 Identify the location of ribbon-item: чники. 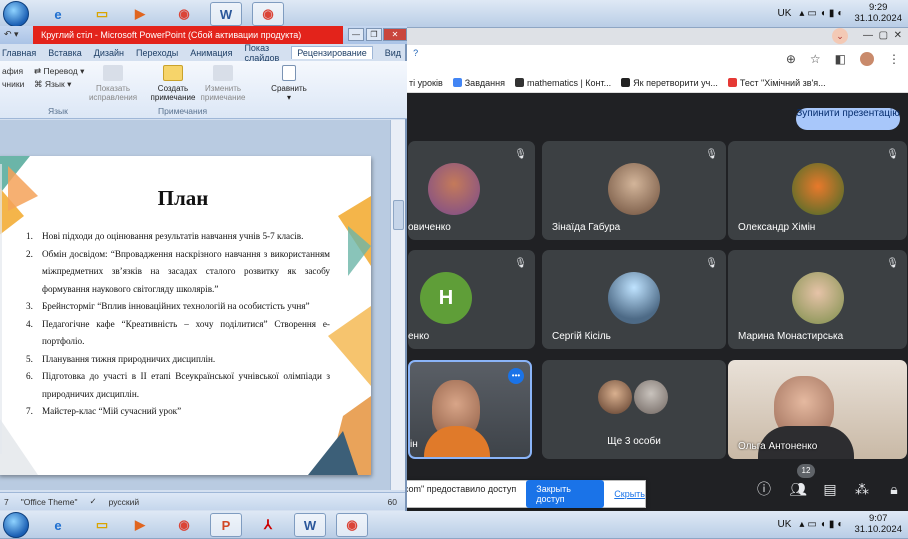
(13, 84).